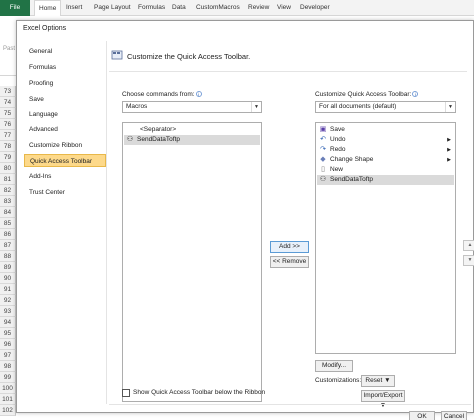 This screenshot has height=420, width=474. Describe the element at coordinates (15, 8) in the screenshot. I see `tab-file: File` at that location.